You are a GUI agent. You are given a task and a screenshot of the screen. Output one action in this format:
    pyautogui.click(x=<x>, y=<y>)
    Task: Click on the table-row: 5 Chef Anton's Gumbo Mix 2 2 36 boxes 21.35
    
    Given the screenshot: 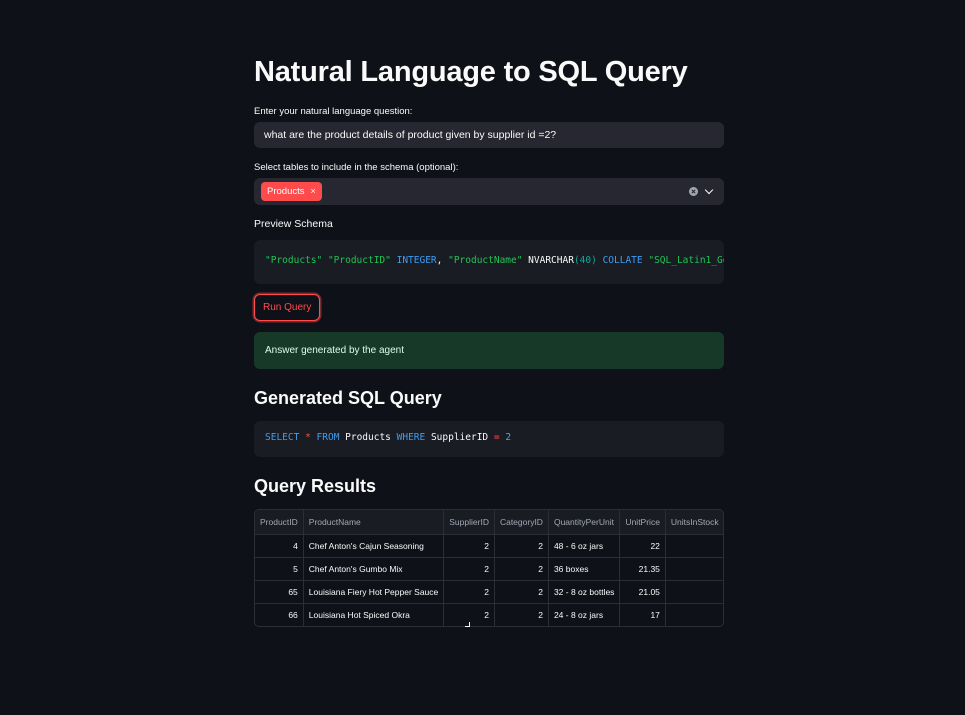 What is the action you would take?
    pyautogui.click(x=489, y=569)
    